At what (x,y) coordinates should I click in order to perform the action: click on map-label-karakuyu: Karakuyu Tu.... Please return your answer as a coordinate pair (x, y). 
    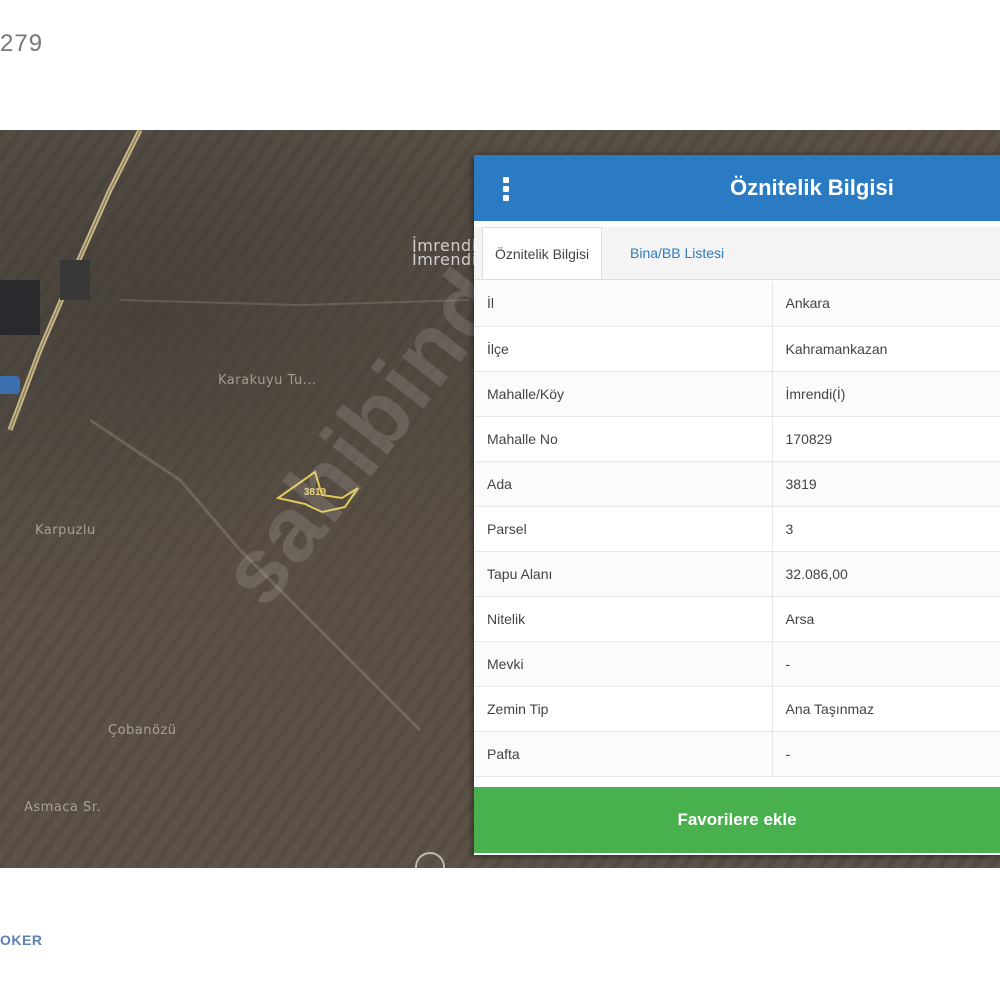
    Looking at the image, I should click on (267, 380).